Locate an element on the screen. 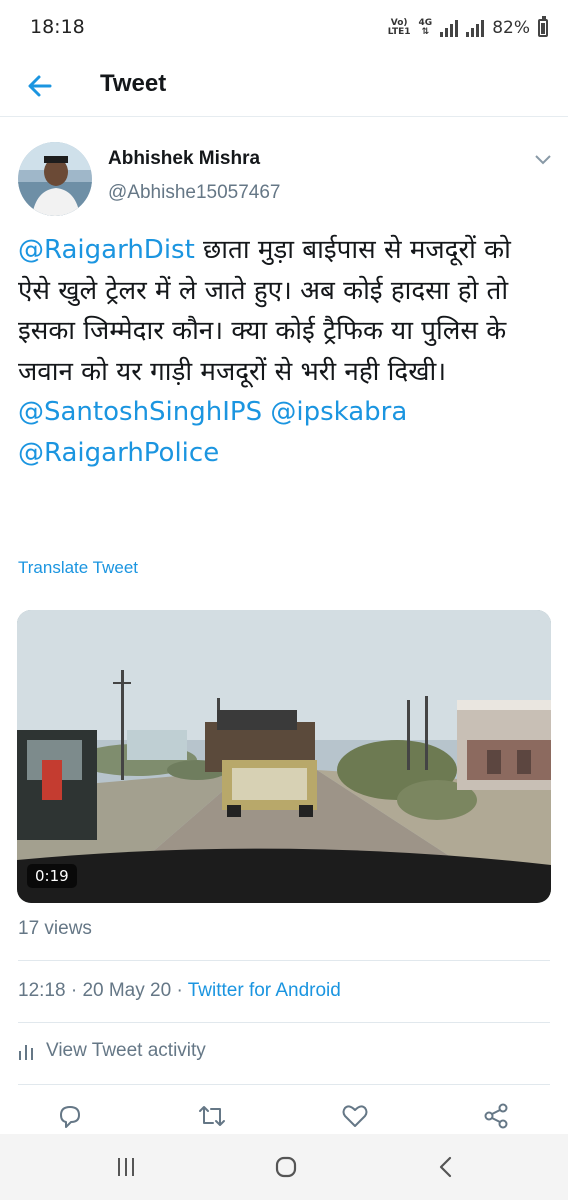  share-button is located at coordinates (496, 1116).